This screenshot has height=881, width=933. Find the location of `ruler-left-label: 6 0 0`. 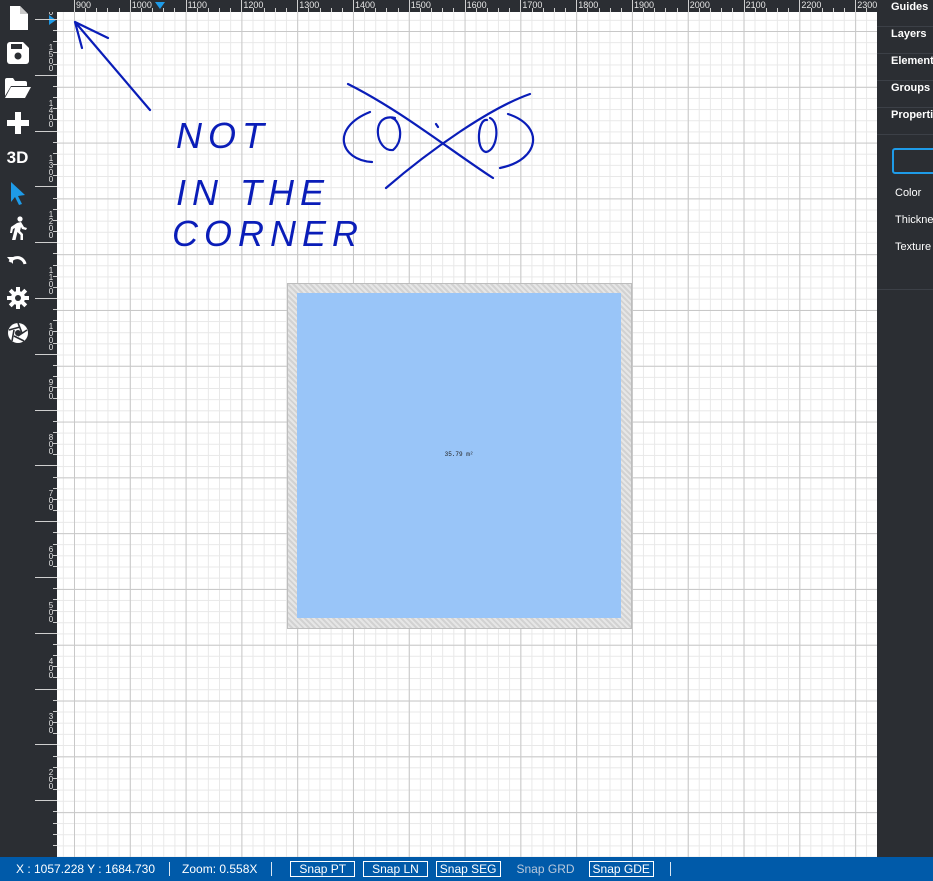

ruler-left-label: 6 0 0 is located at coordinates (51, 556).